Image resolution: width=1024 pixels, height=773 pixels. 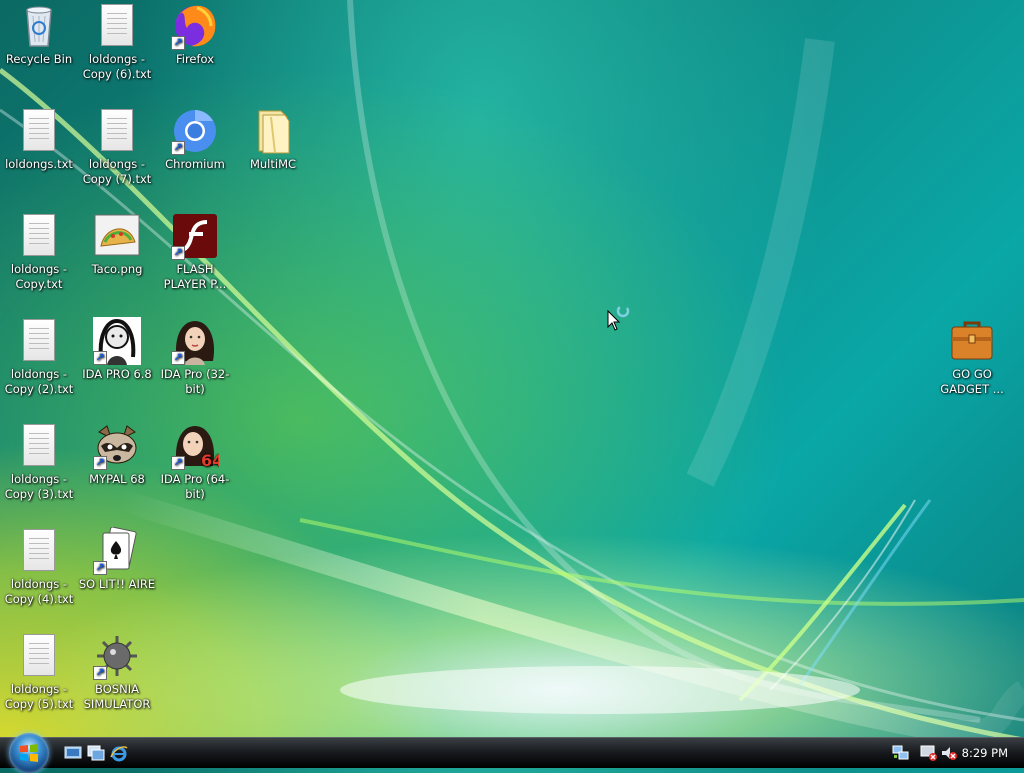 What do you see at coordinates (273, 164) in the screenshot?
I see `icon-label: MultiMC` at bounding box center [273, 164].